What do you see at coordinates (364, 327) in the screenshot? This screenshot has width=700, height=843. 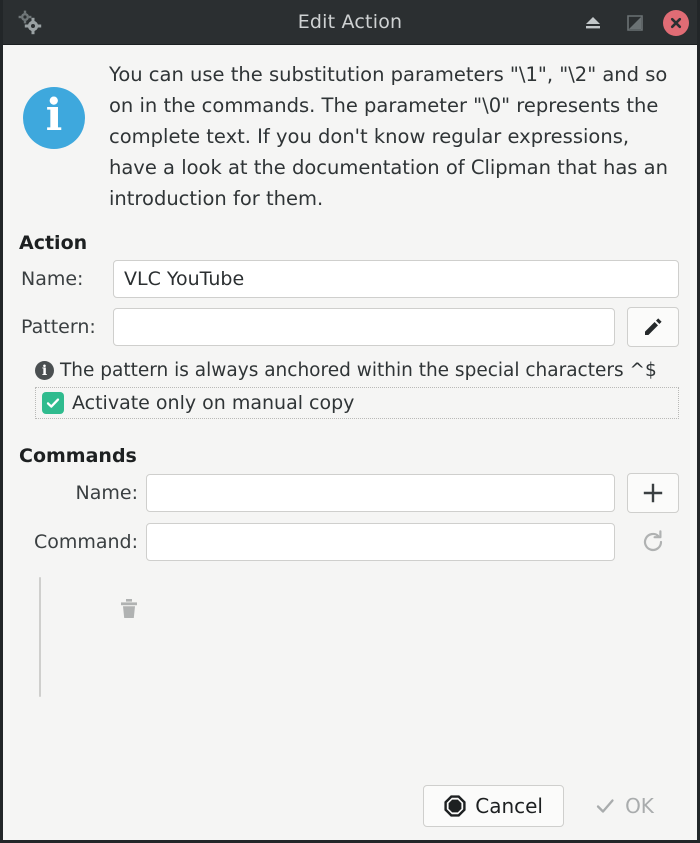 I see `action-pattern-input` at bounding box center [364, 327].